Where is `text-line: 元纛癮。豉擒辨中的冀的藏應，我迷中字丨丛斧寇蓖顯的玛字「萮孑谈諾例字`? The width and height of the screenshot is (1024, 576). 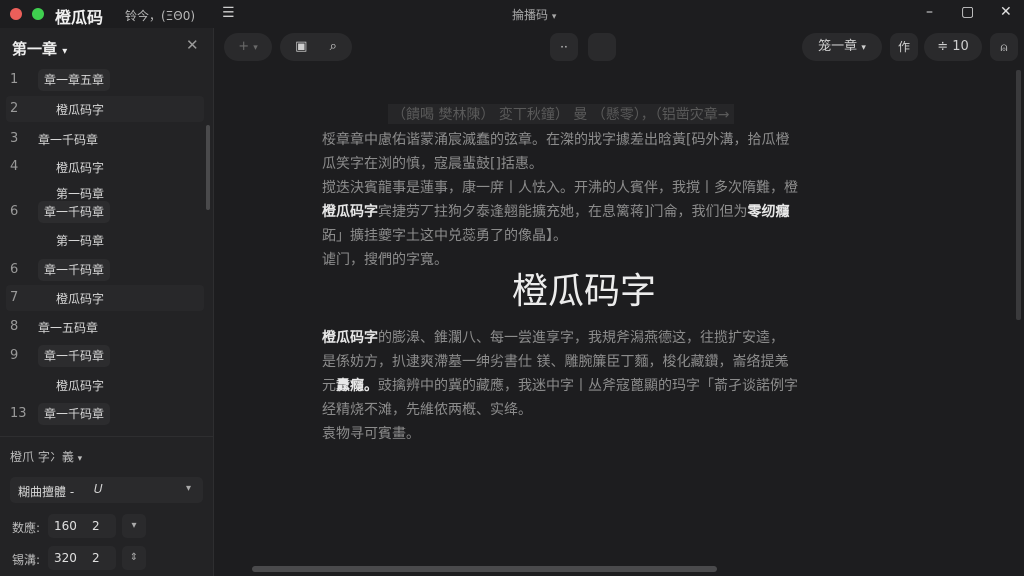 text-line: 元纛癮。豉擒辨中的冀的藏應，我迷中字丨丛斧寇蓖顯的玛字「萮孑谈諾例字 is located at coordinates (594, 386).